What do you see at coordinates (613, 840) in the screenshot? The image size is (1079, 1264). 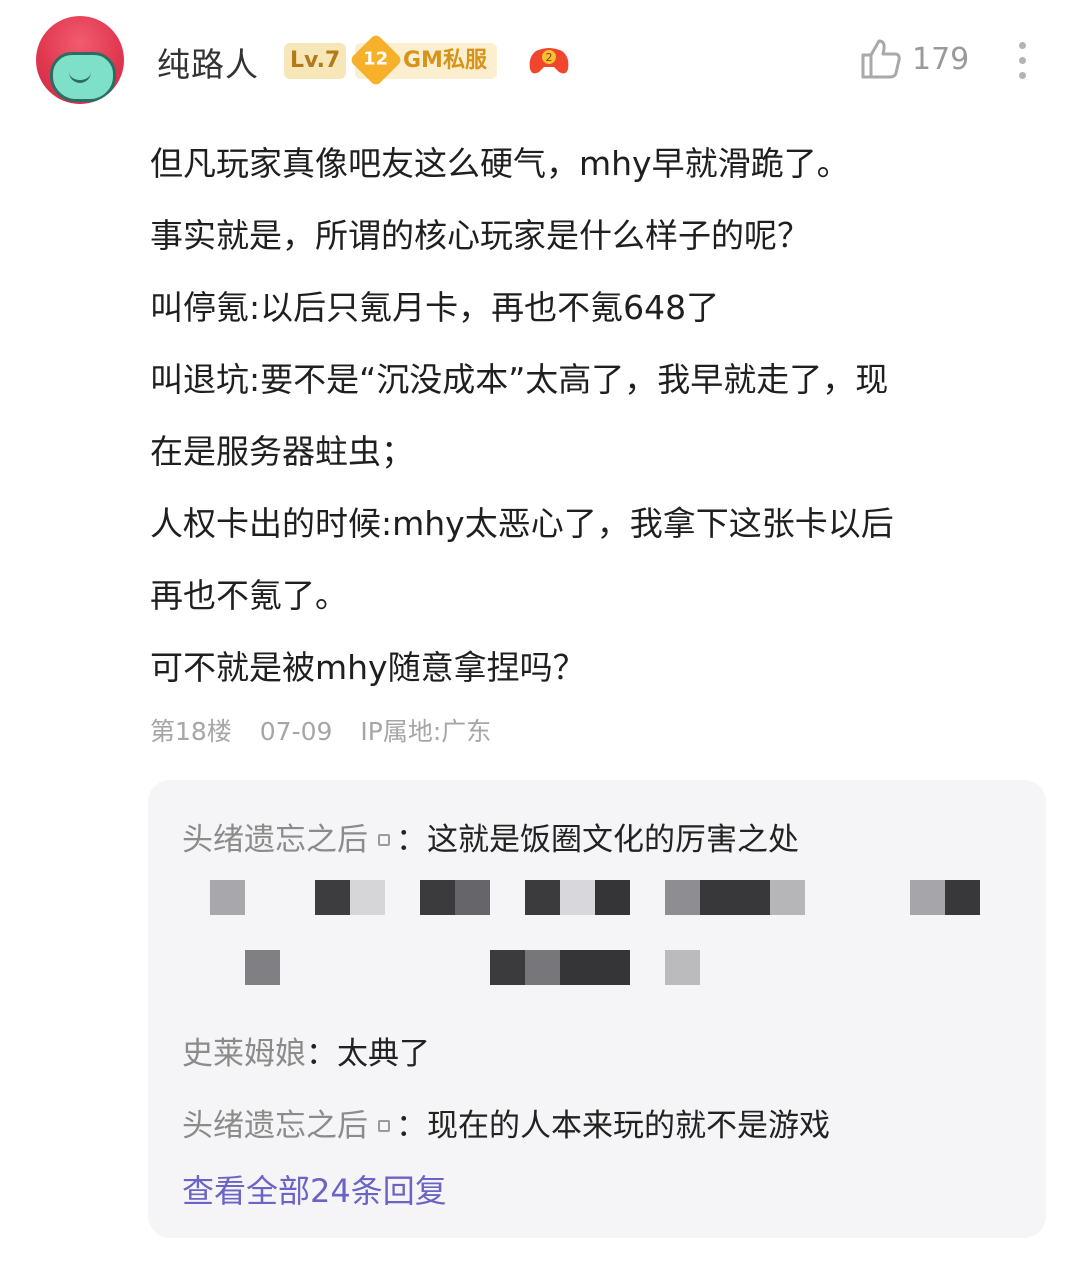 I see `reply-text: 这就是饭圈文化的厉害之处` at bounding box center [613, 840].